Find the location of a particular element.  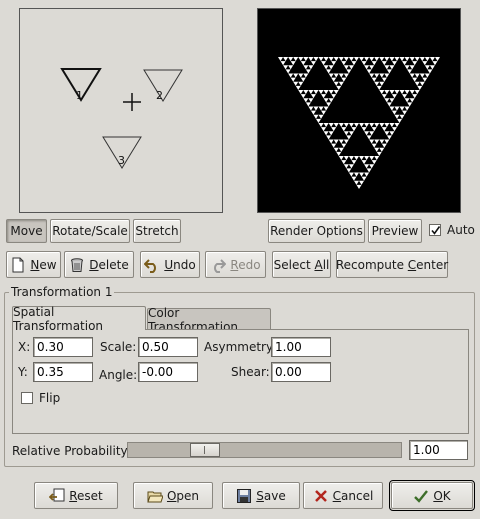

handle-label-1: 1 is located at coordinates (79, 95).